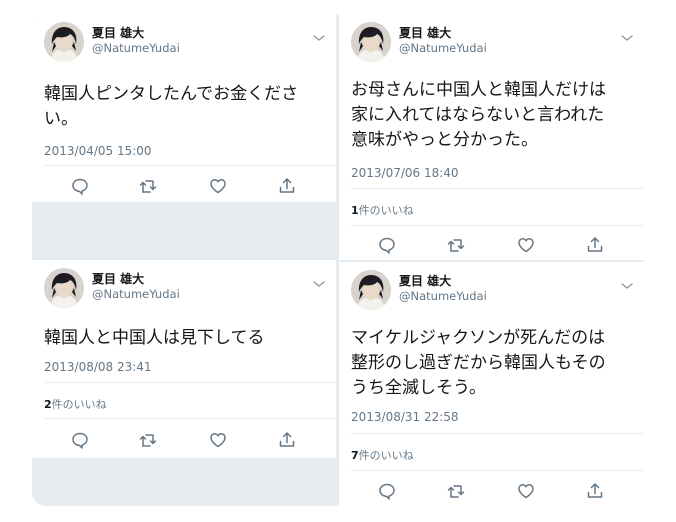 This screenshot has width=676, height=522. I want to click on like-count-number: 1, so click(355, 210).